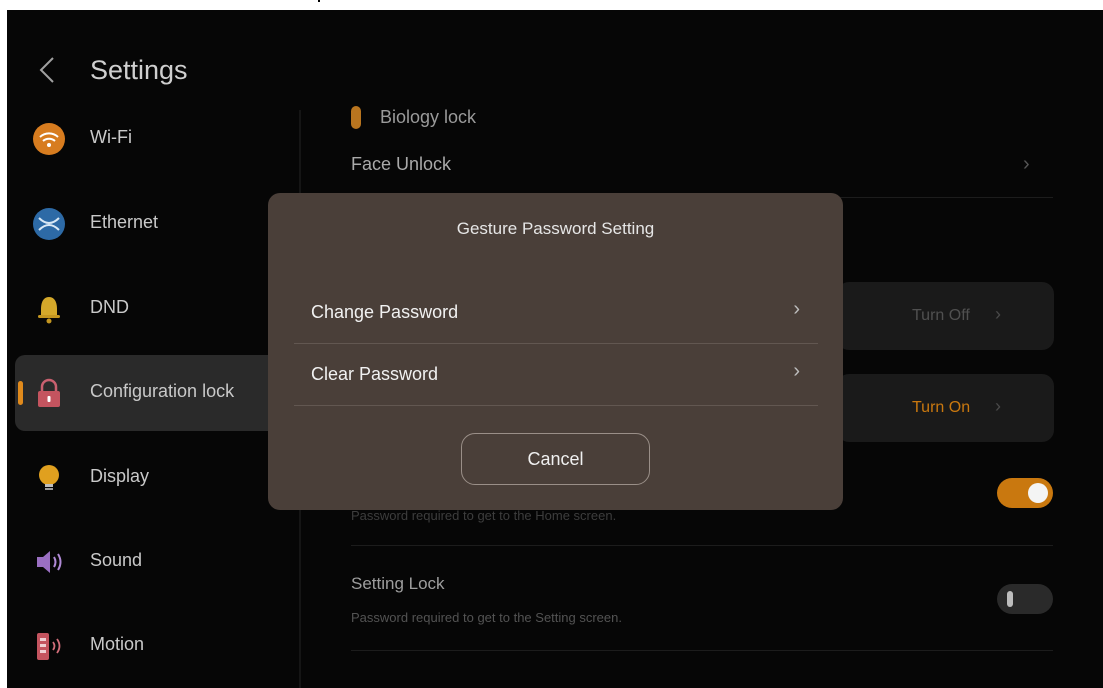  What do you see at coordinates (124, 222) in the screenshot?
I see `sidebar-item-label: Ethernet` at bounding box center [124, 222].